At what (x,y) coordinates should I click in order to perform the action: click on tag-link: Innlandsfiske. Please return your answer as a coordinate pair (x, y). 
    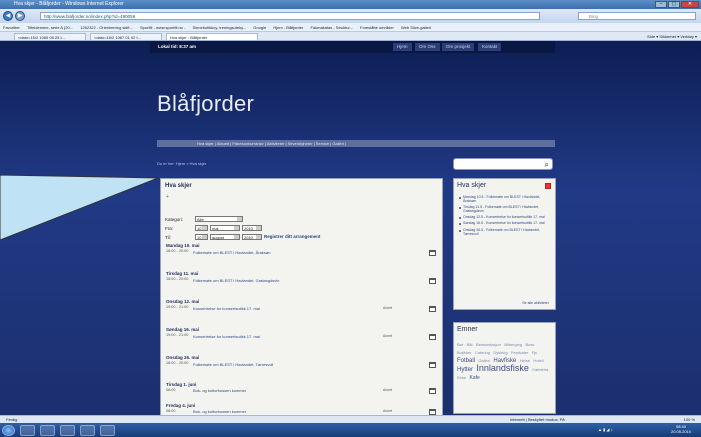
    Looking at the image, I should click on (502, 368).